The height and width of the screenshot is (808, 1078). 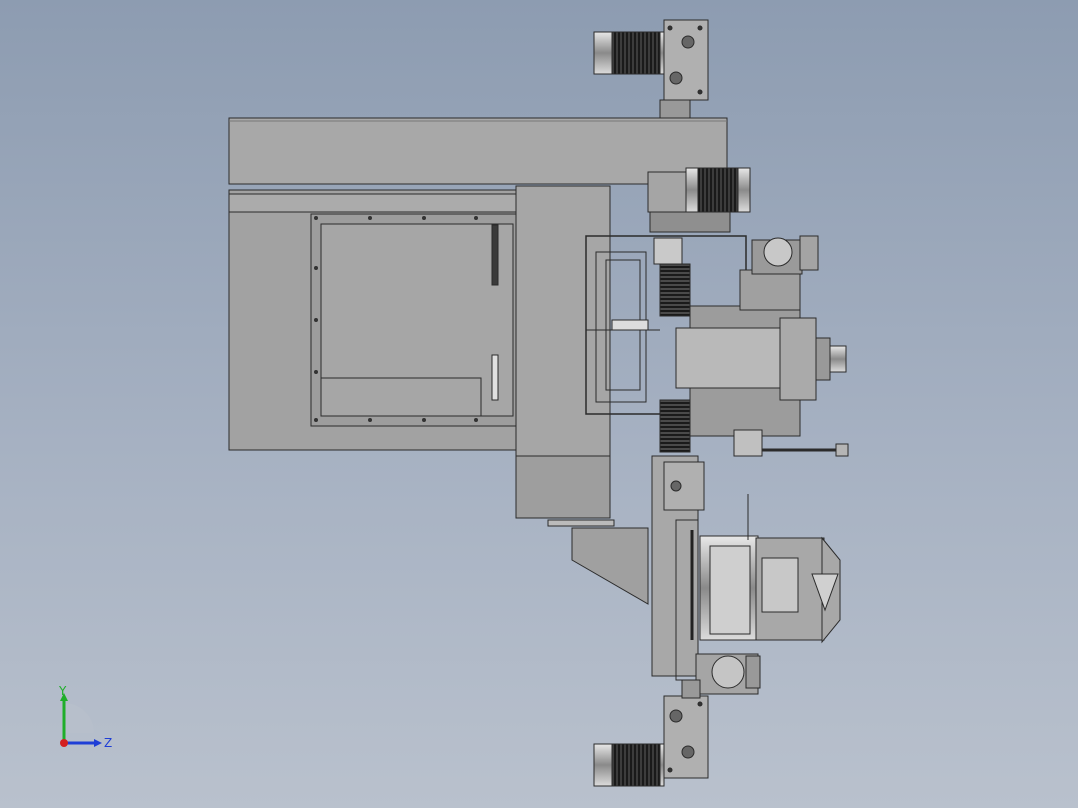 What do you see at coordinates (675, 426) in the screenshot?
I see `gear-stack-lower` at bounding box center [675, 426].